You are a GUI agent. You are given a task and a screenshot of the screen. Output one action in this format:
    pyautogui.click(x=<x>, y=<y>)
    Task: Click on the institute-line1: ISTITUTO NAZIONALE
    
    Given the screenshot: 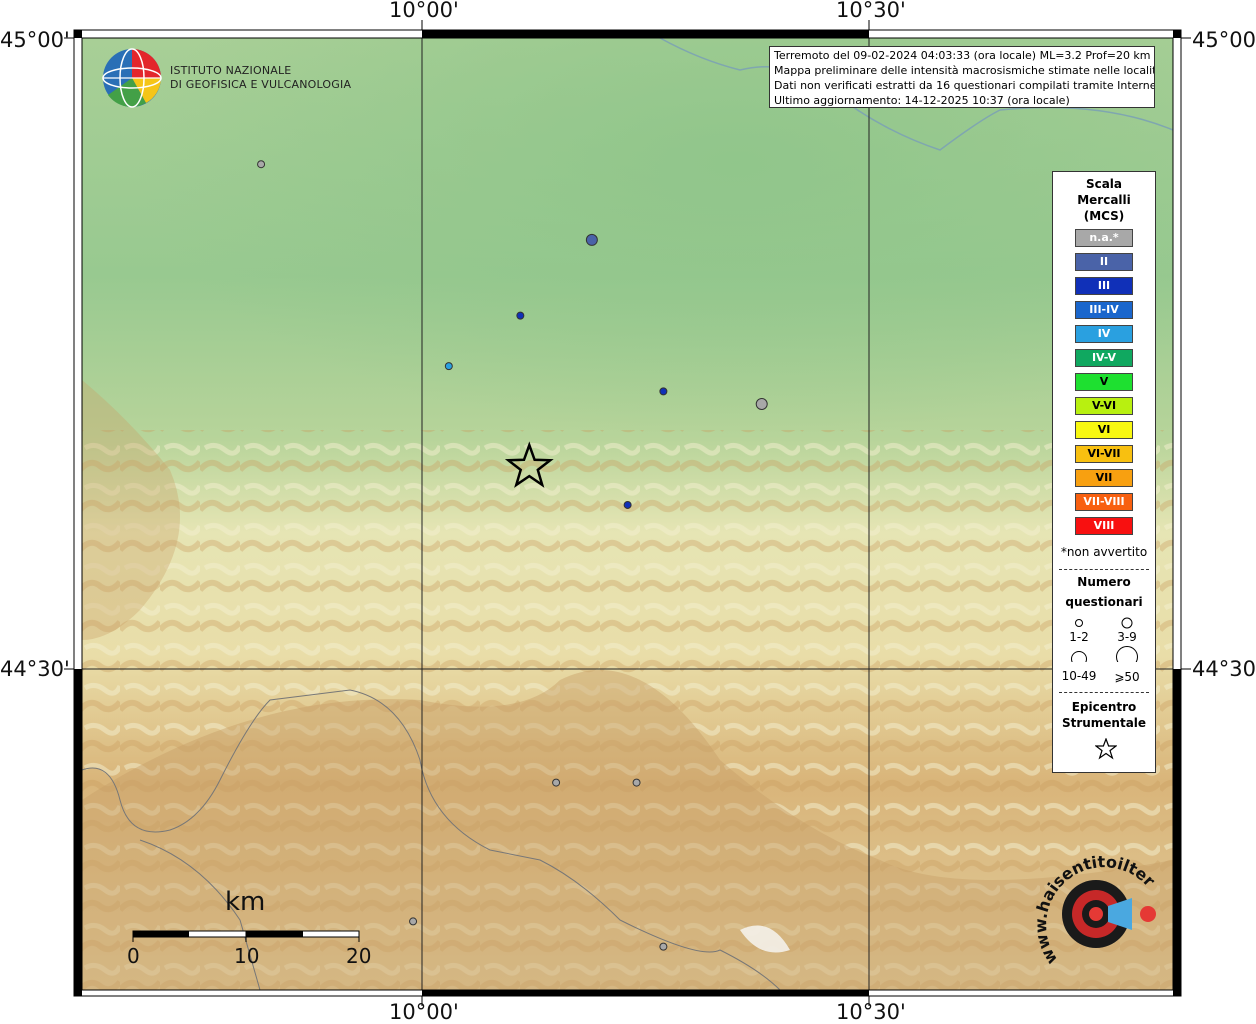 What is the action you would take?
    pyautogui.click(x=231, y=70)
    